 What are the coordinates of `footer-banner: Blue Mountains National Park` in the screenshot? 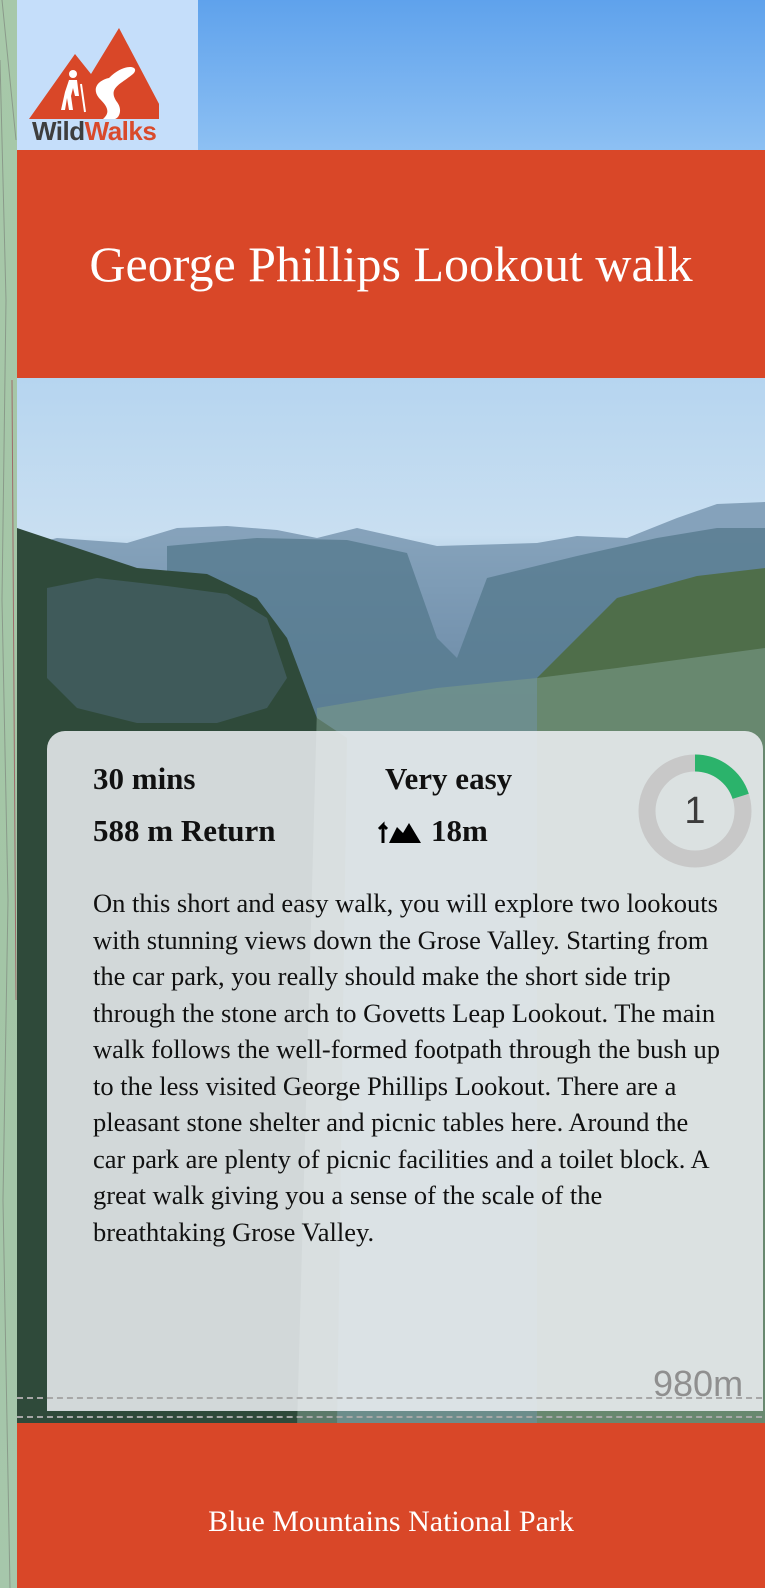 It's located at (391, 1505).